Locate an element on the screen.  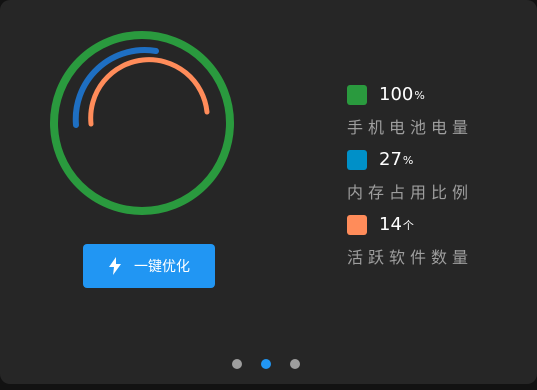
battery-swatch is located at coordinates (357, 95).